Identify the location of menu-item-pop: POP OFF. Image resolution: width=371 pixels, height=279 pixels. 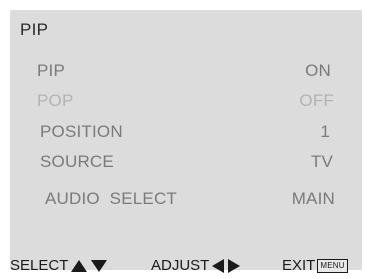
(185, 102).